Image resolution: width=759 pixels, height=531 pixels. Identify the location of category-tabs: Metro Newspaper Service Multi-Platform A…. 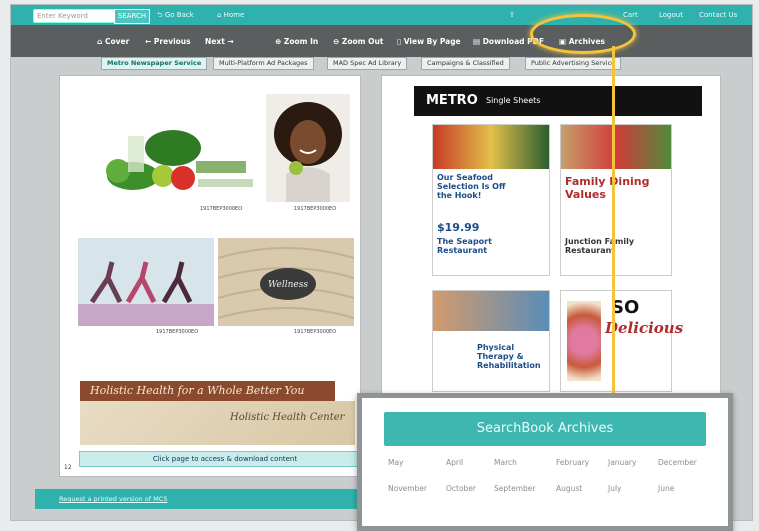
(381, 63).